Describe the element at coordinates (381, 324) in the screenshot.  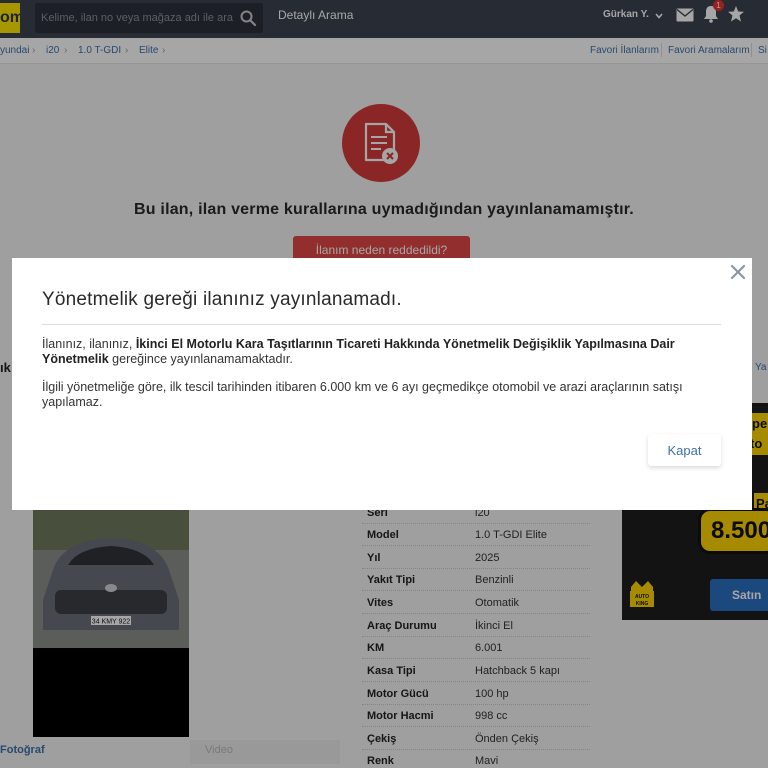
I see `divider` at that location.